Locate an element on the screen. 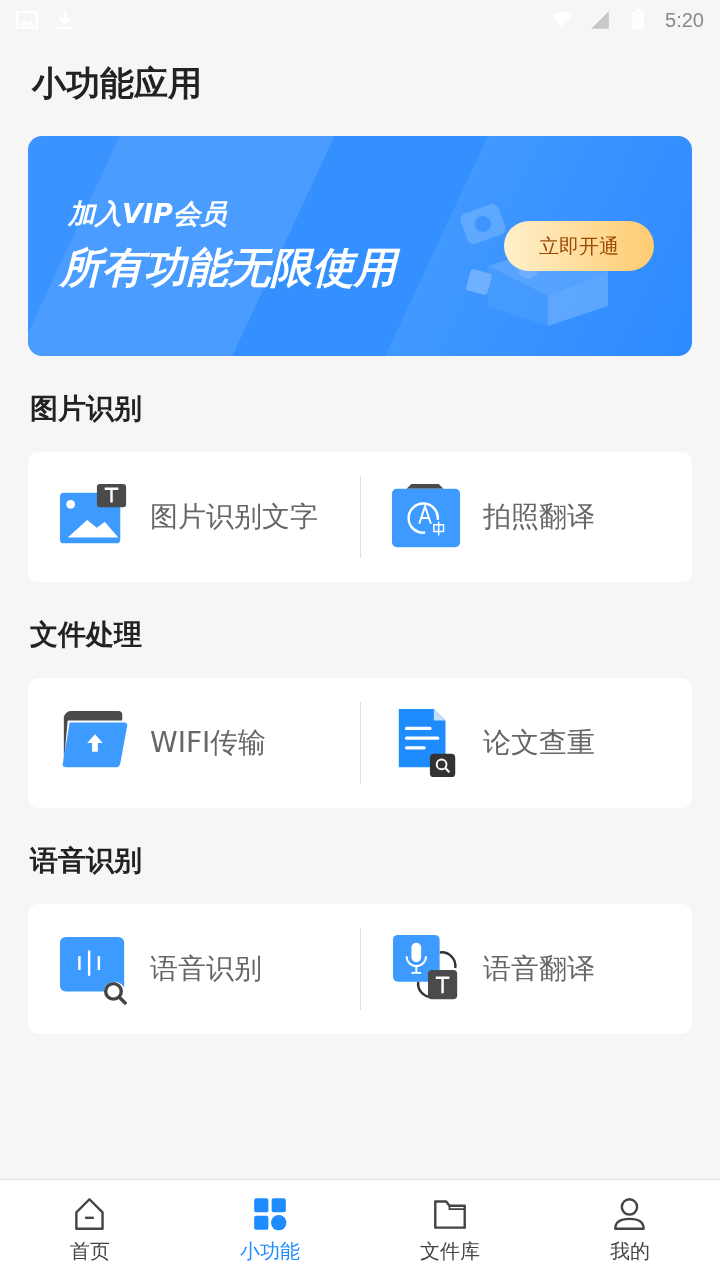 This screenshot has width=720, height=1280. feature-item: 图片识别文字 is located at coordinates (194, 517).